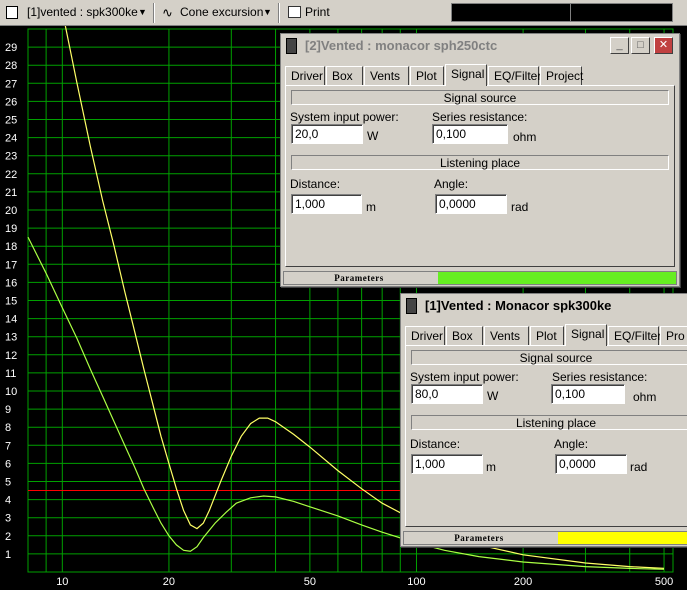 The image size is (687, 590). Describe the element at coordinates (11, 320) in the screenshot. I see `y-tick-label: 14` at that location.